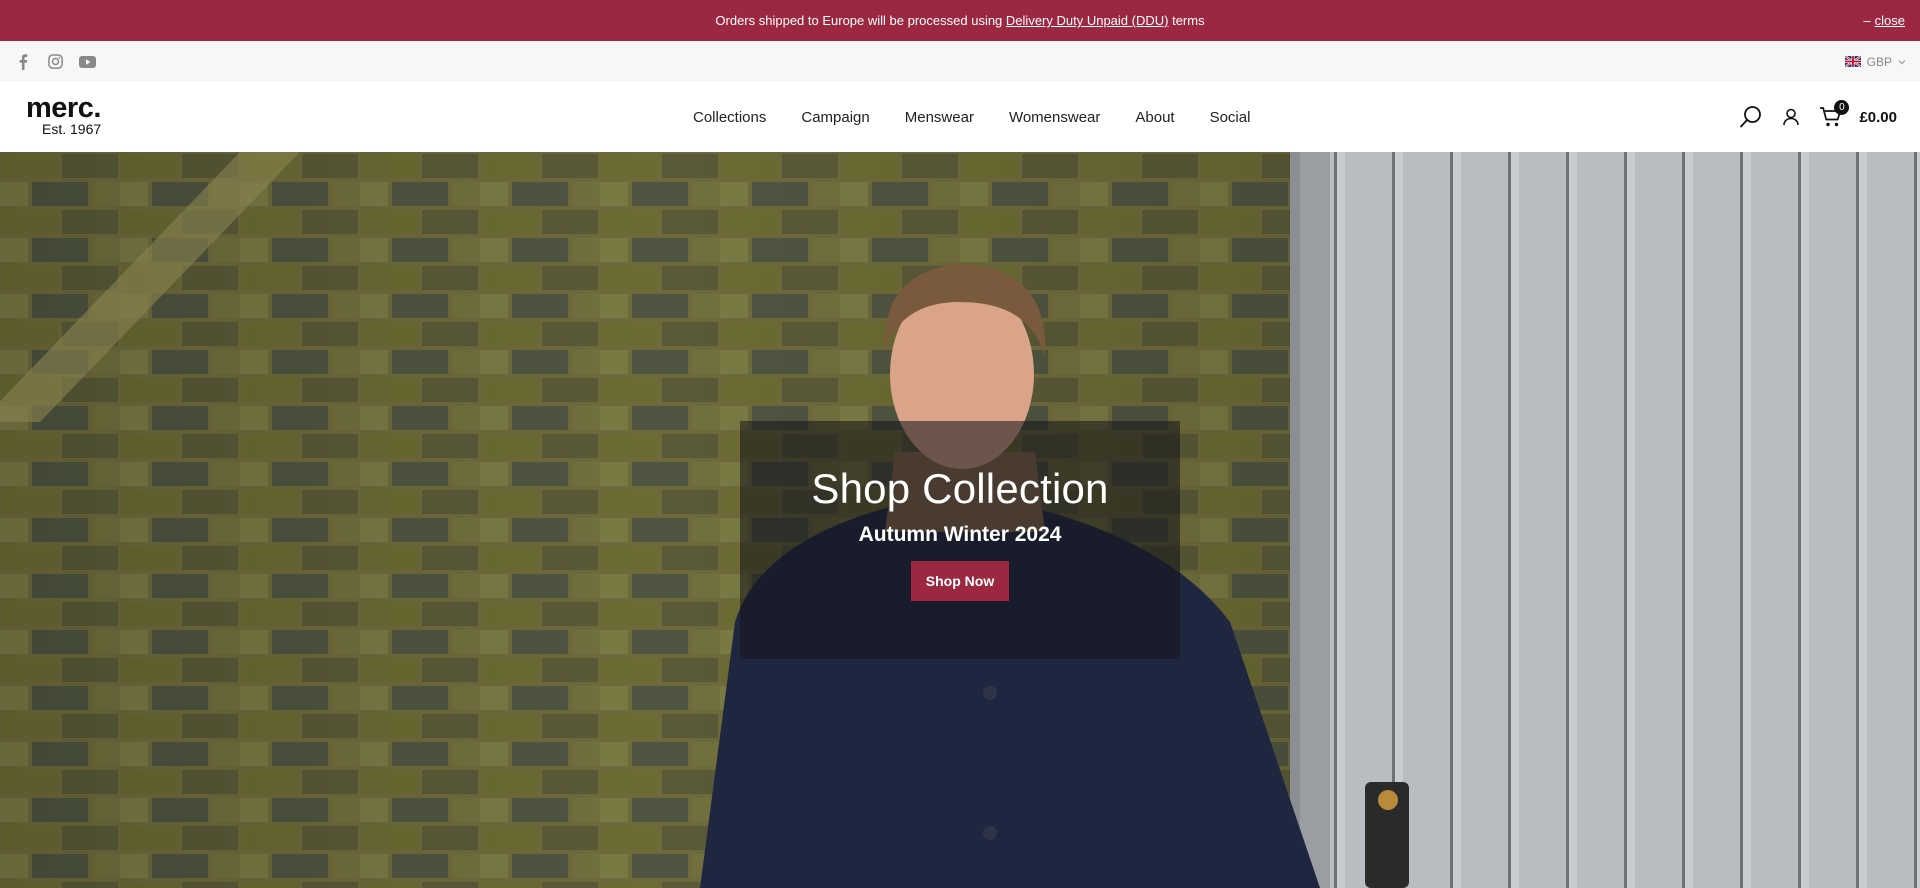  Describe the element at coordinates (1154, 117) in the screenshot. I see `nav-about: About` at that location.